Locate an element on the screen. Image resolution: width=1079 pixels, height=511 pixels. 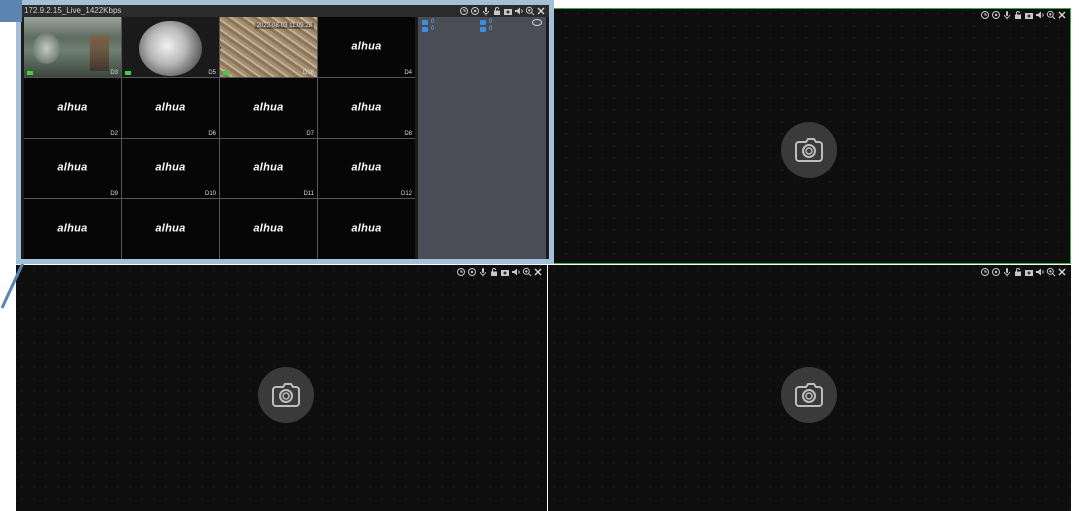
channel-label: D6 is located at coordinates (212, 133).